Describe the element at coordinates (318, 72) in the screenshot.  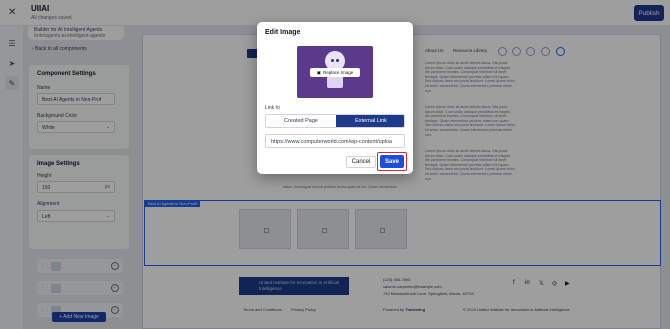
I see `image-icon: ▣` at that location.